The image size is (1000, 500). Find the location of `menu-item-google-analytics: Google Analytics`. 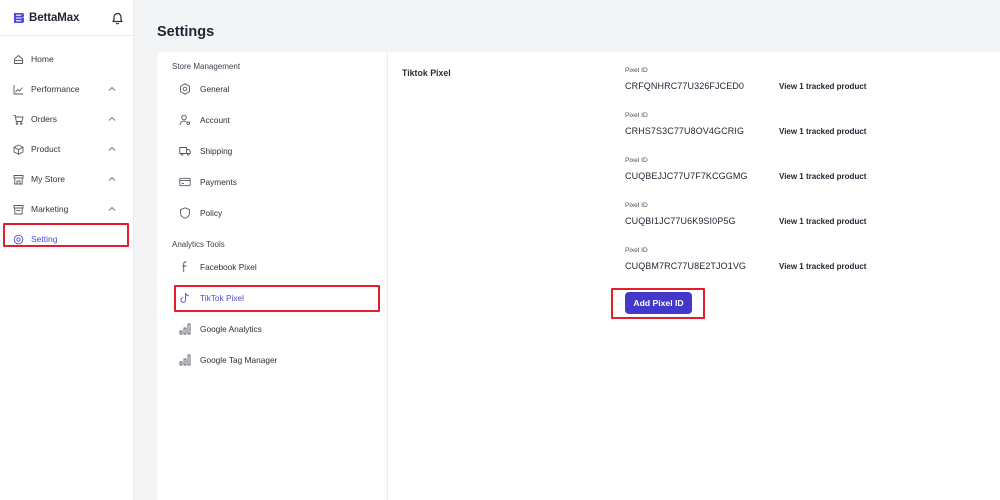

menu-item-google-analytics: Google Analytics is located at coordinates (220, 329).